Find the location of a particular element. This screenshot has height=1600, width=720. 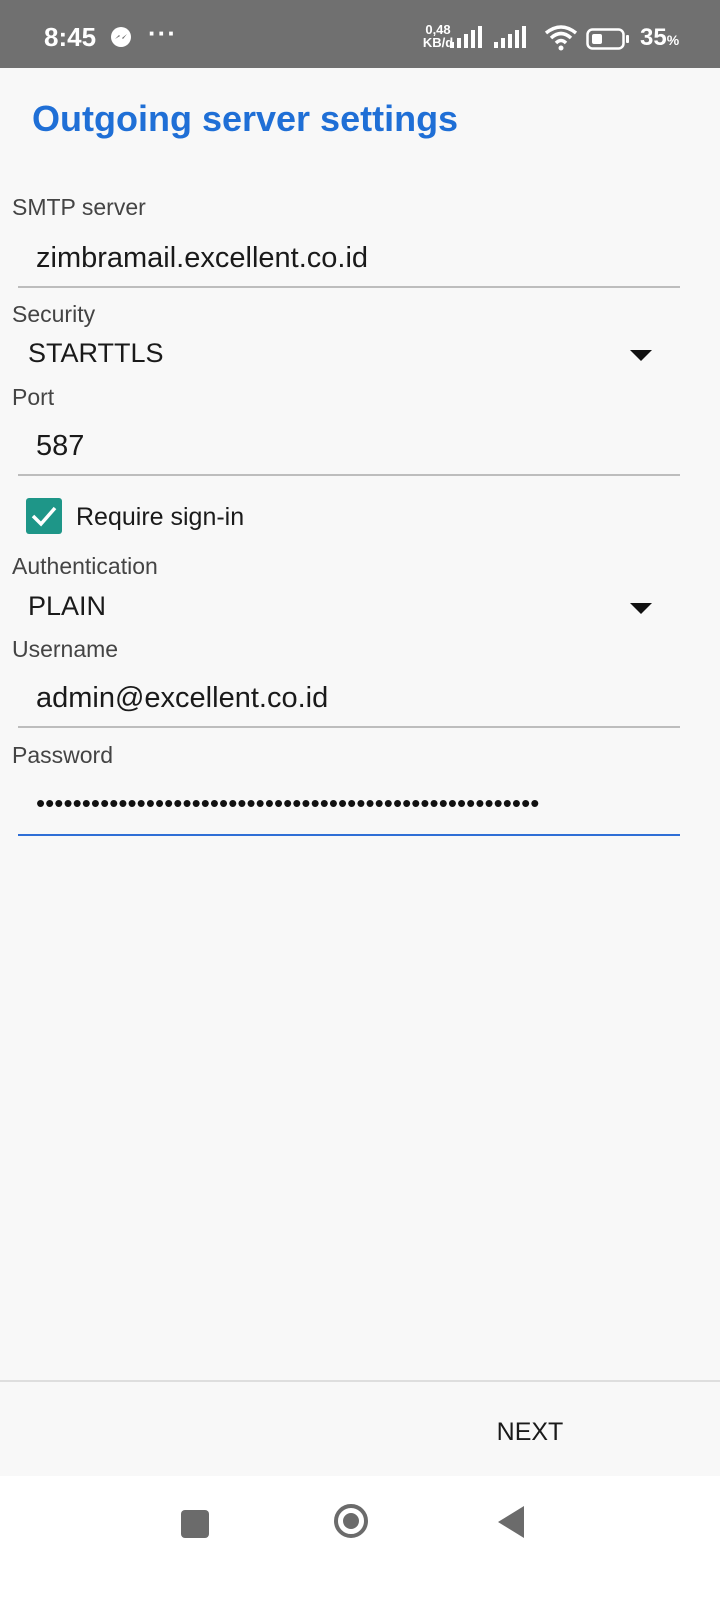

battery-icon is located at coordinates (607, 39).